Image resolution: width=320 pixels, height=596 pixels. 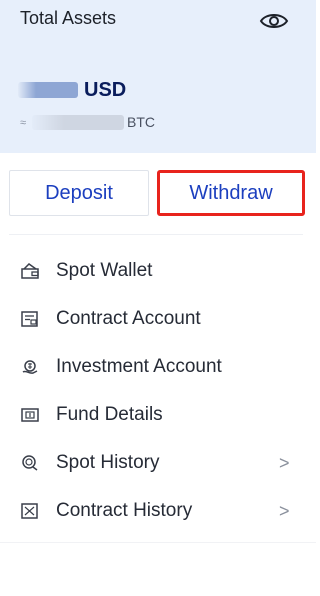 I want to click on fund-details-icon, so click(x=30, y=415).